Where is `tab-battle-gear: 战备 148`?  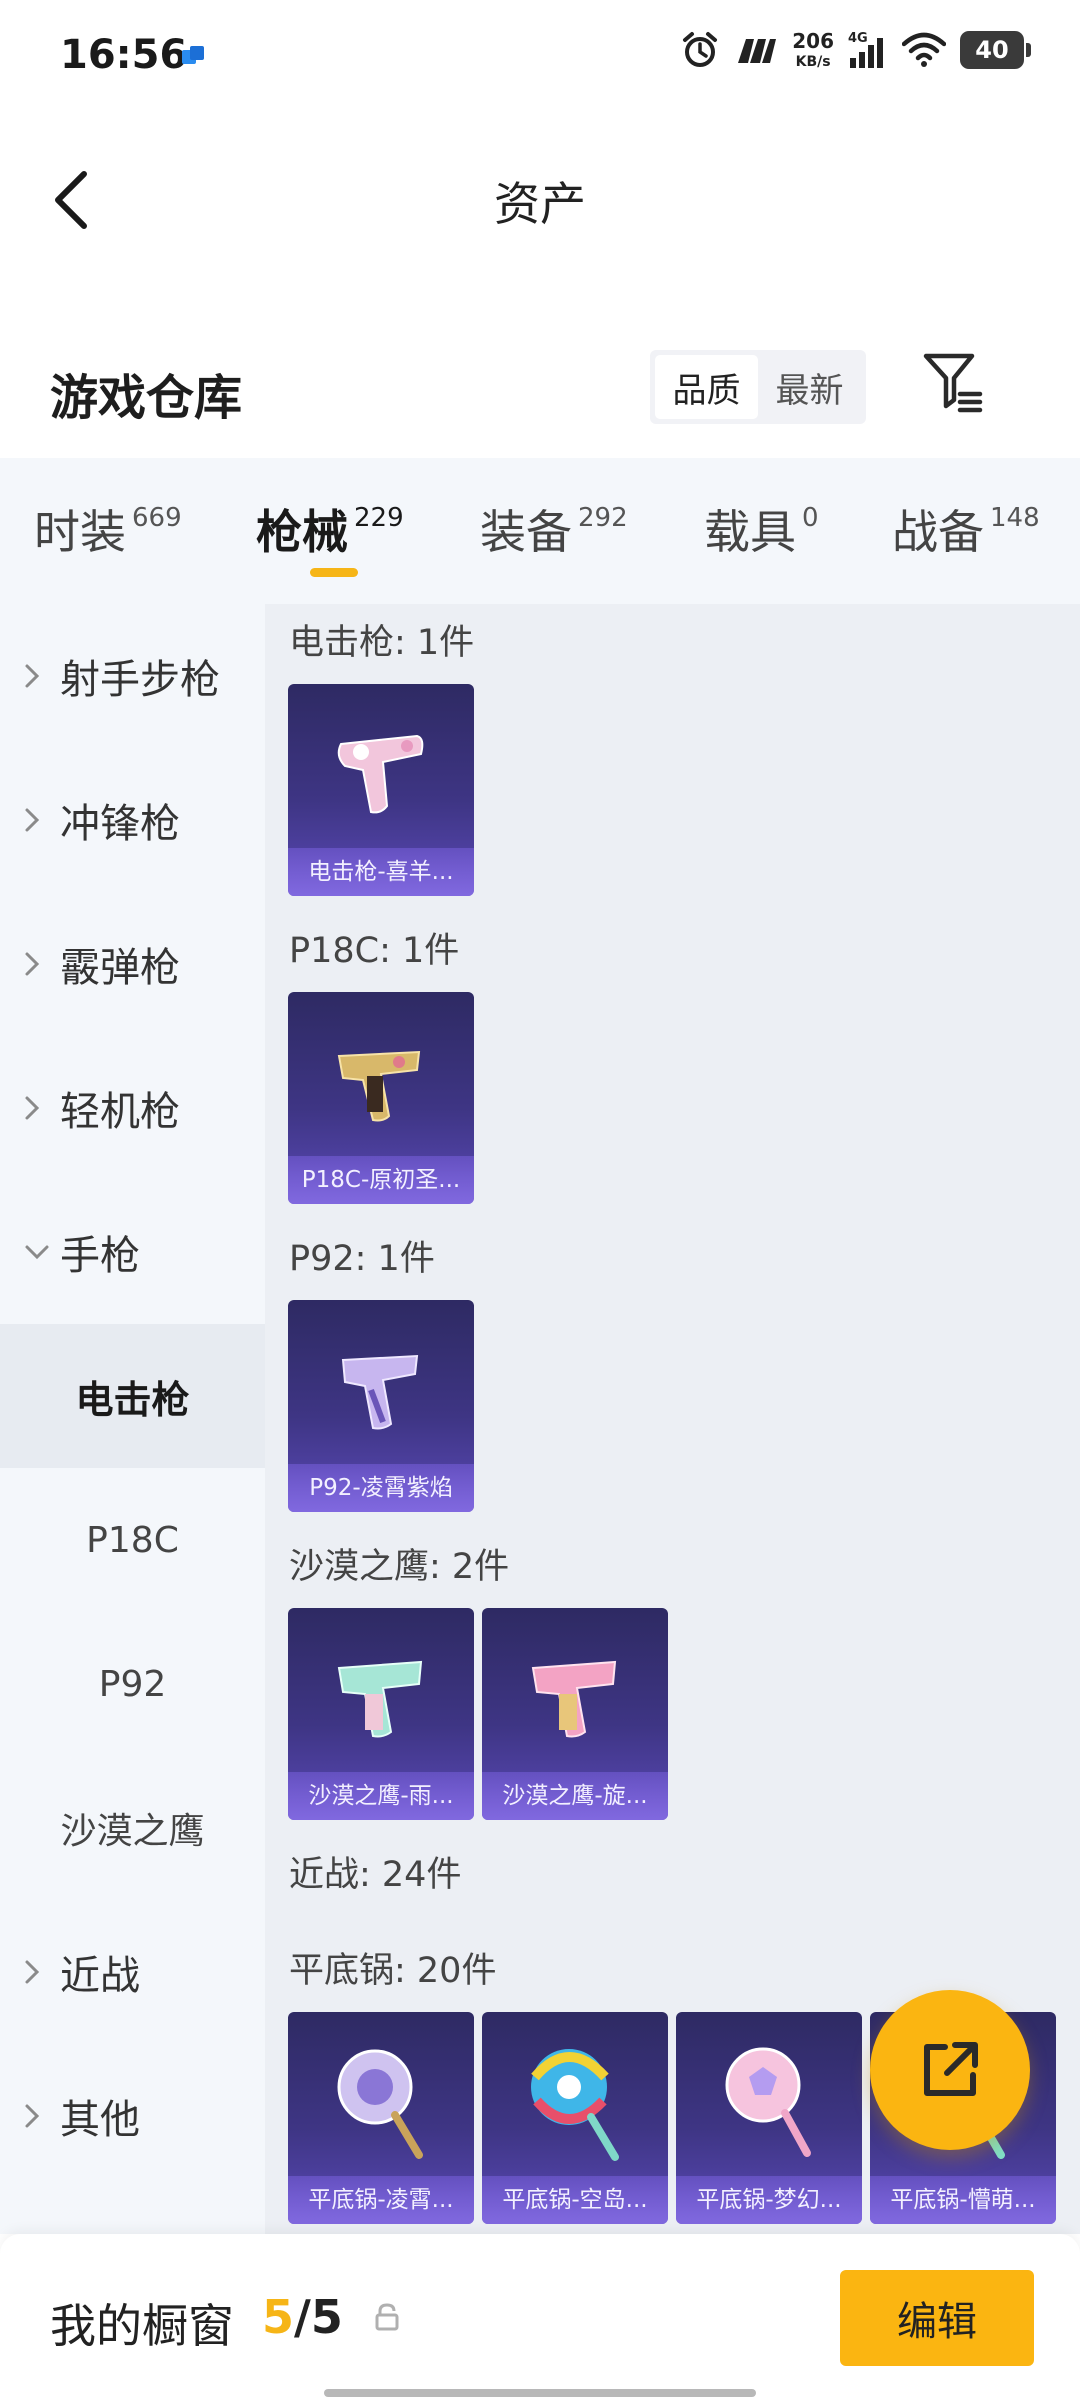 tab-battle-gear: 战备 148 is located at coordinates (966, 529).